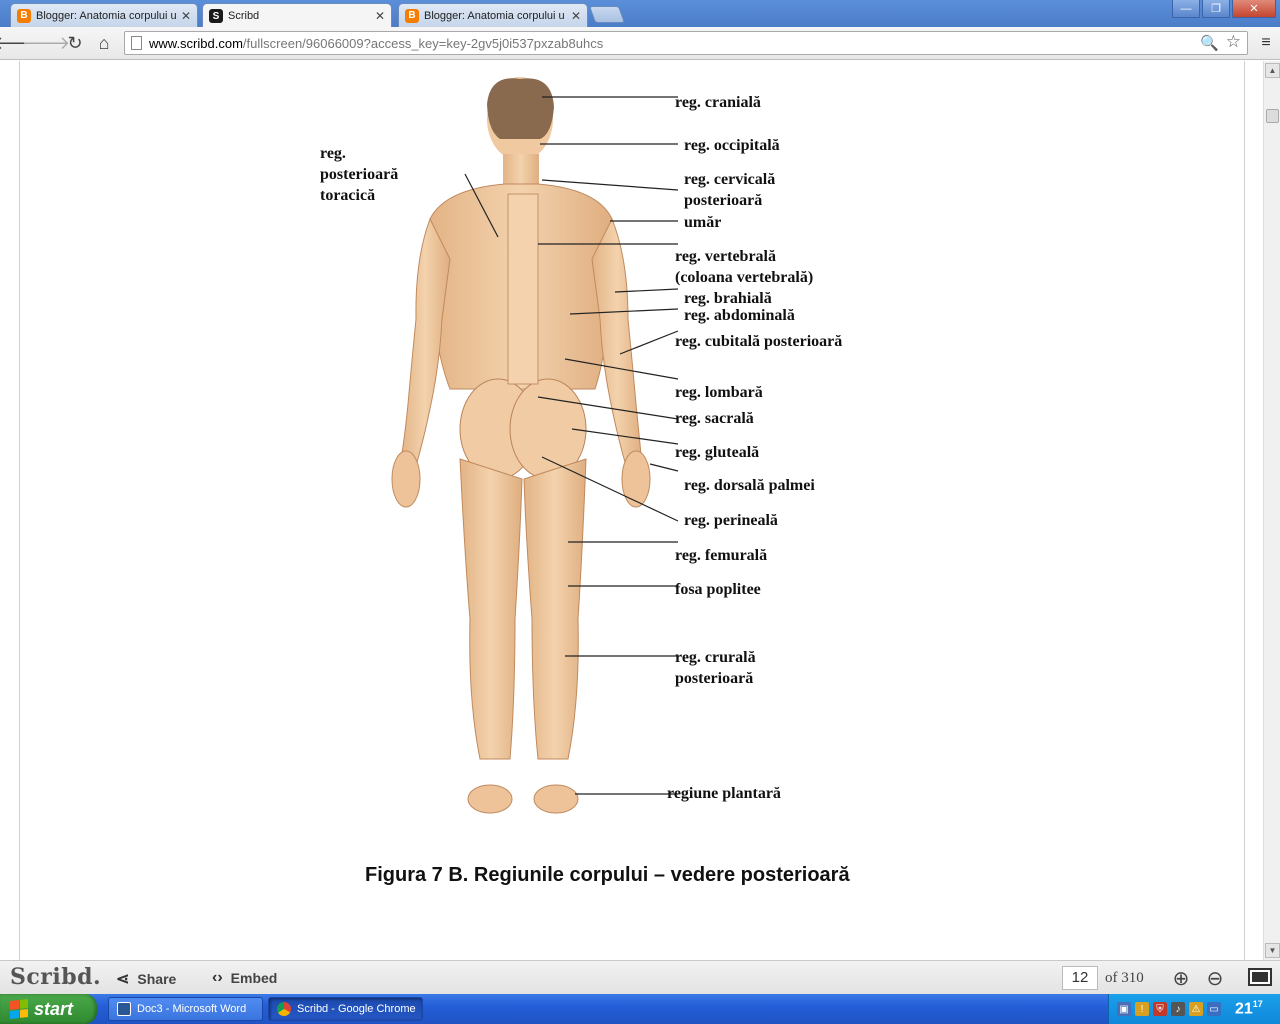 This screenshot has height=1024, width=1280. Describe the element at coordinates (216, 16) in the screenshot. I see `scribd-icon: S` at that location.